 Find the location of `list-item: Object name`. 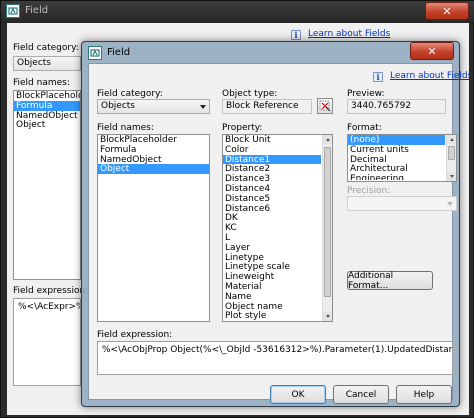

list-item: Object name is located at coordinates (277, 307).